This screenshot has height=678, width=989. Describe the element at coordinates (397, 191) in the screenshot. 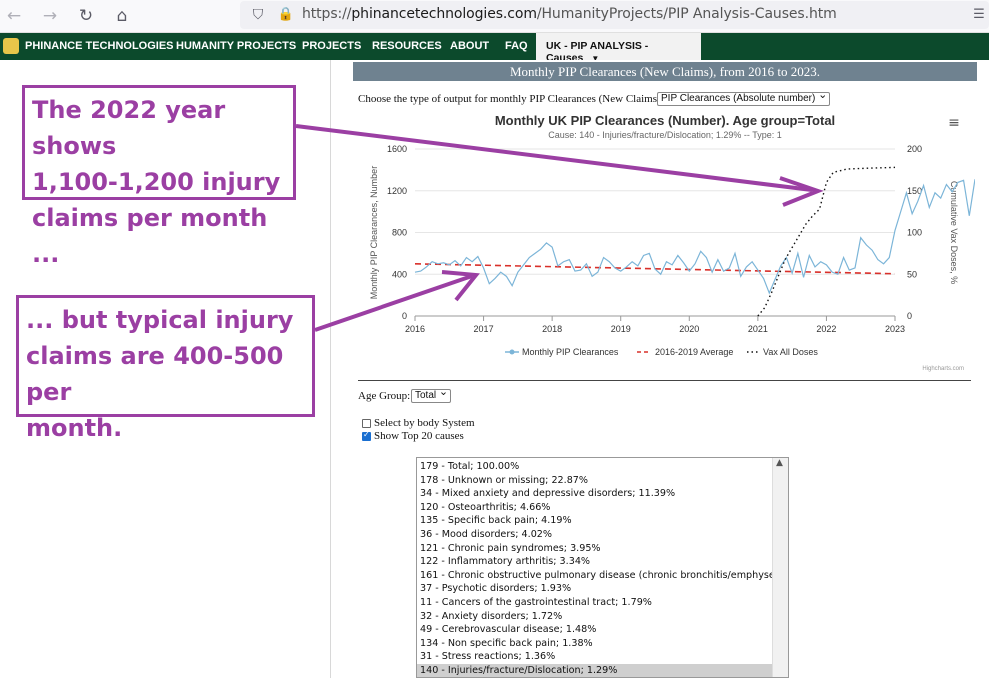

I see `y-tick-label: 1200` at that location.